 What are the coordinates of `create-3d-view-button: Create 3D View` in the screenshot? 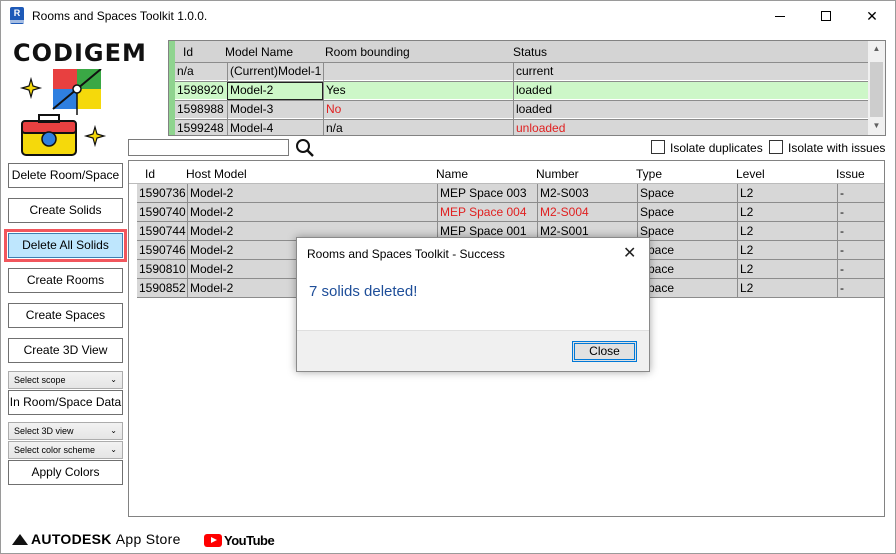 It's located at (65, 350).